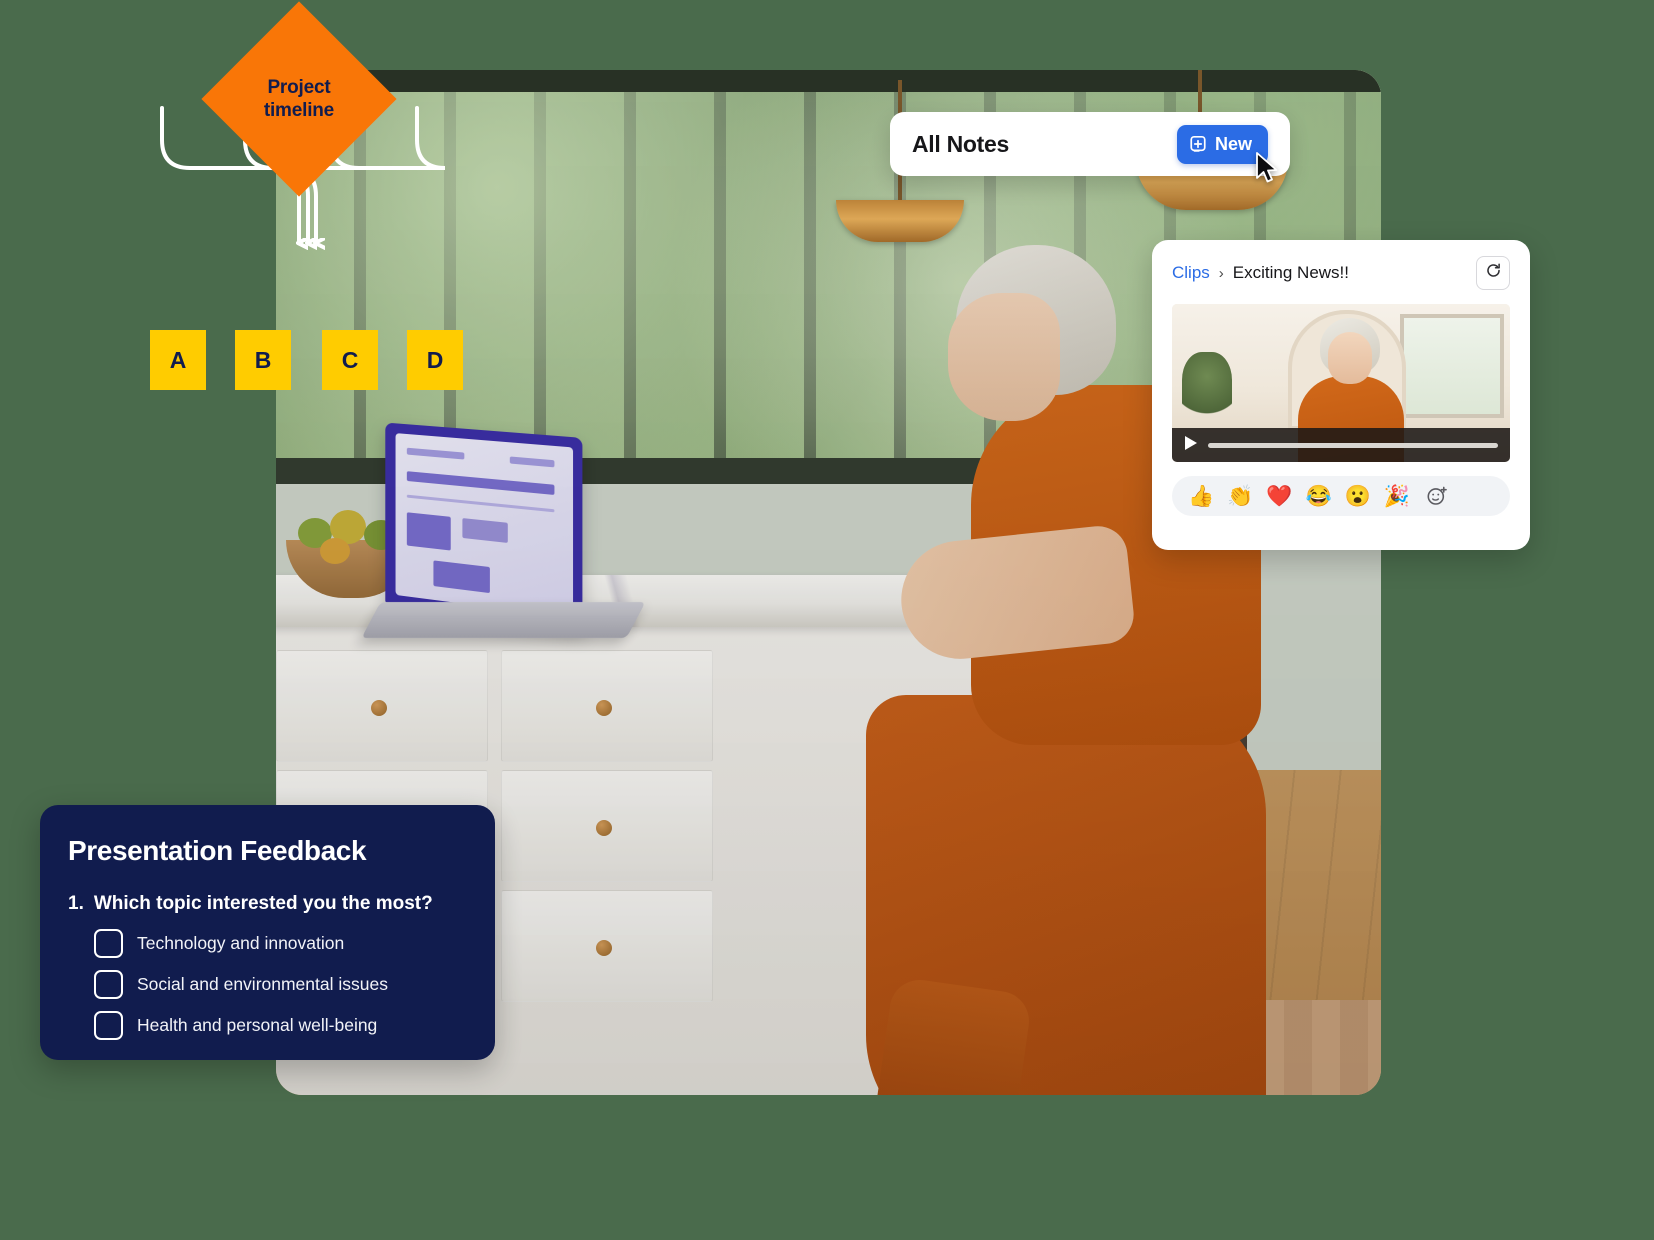 Image resolution: width=1654 pixels, height=1240 pixels. I want to click on question-row: 1. Which topic interested you the most?, so click(267, 904).